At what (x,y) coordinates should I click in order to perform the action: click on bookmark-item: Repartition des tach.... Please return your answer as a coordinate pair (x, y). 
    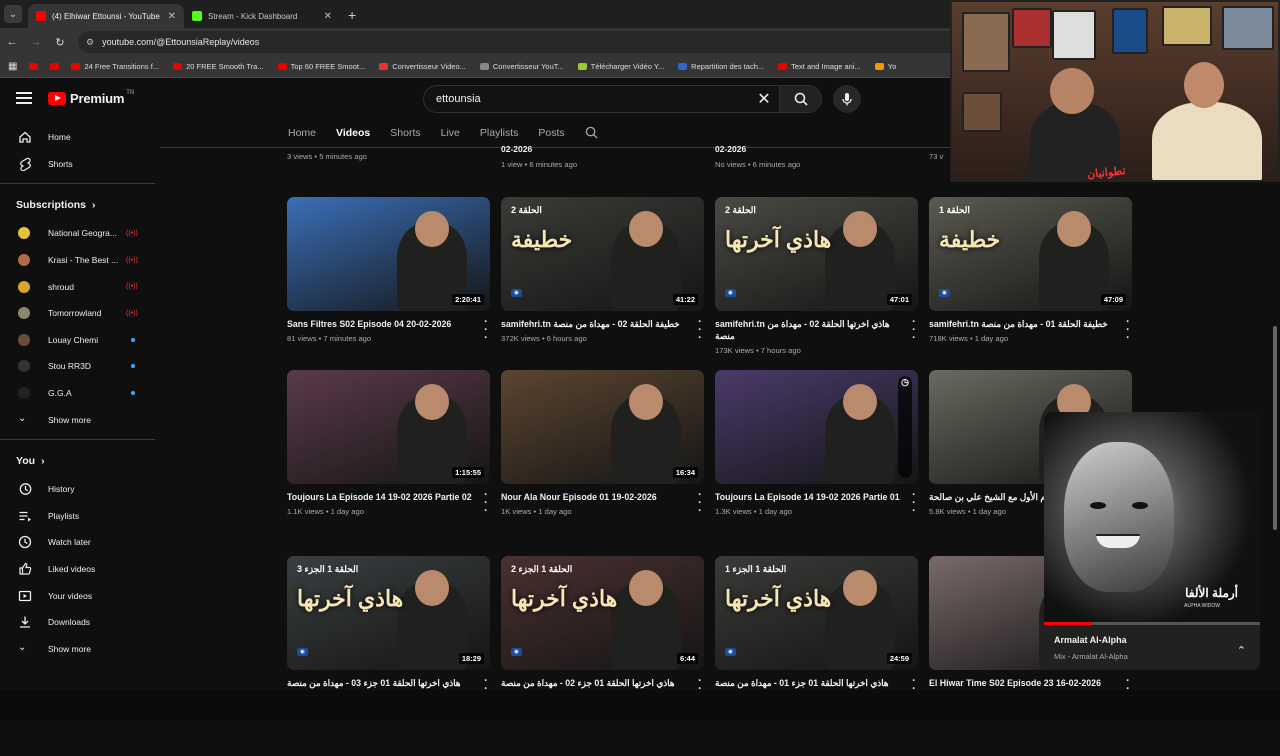
    Looking at the image, I should click on (721, 66).